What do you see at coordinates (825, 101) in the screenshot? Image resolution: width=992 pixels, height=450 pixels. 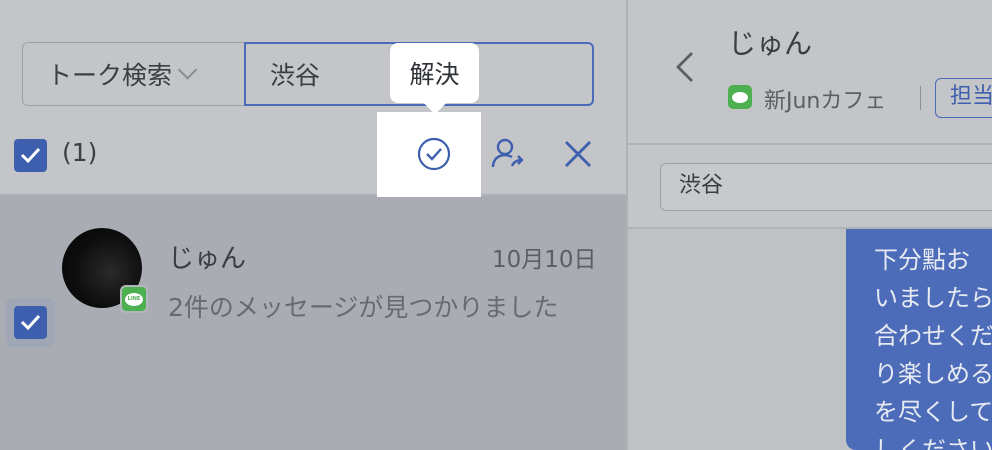 I see `channel-name: 新Junカフェ` at bounding box center [825, 101].